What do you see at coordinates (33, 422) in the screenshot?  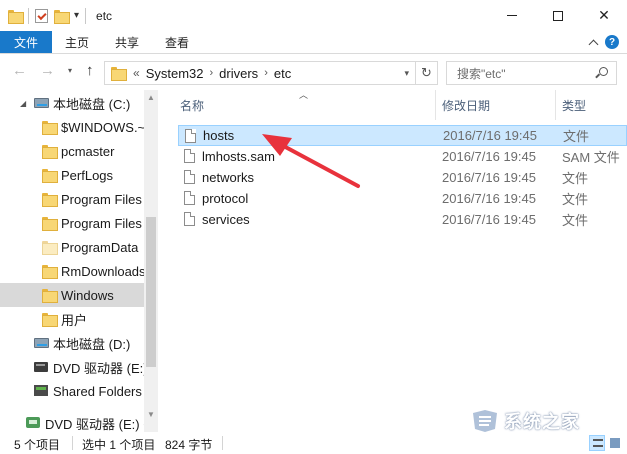 I see `dvd-drive-icon` at bounding box center [33, 422].